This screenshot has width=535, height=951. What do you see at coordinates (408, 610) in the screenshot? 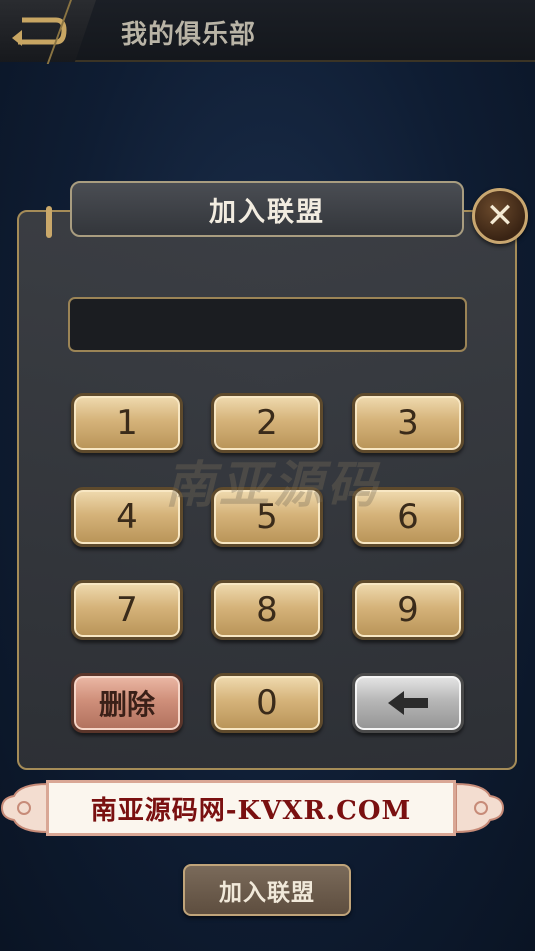
I see `key-9: 9` at bounding box center [408, 610].